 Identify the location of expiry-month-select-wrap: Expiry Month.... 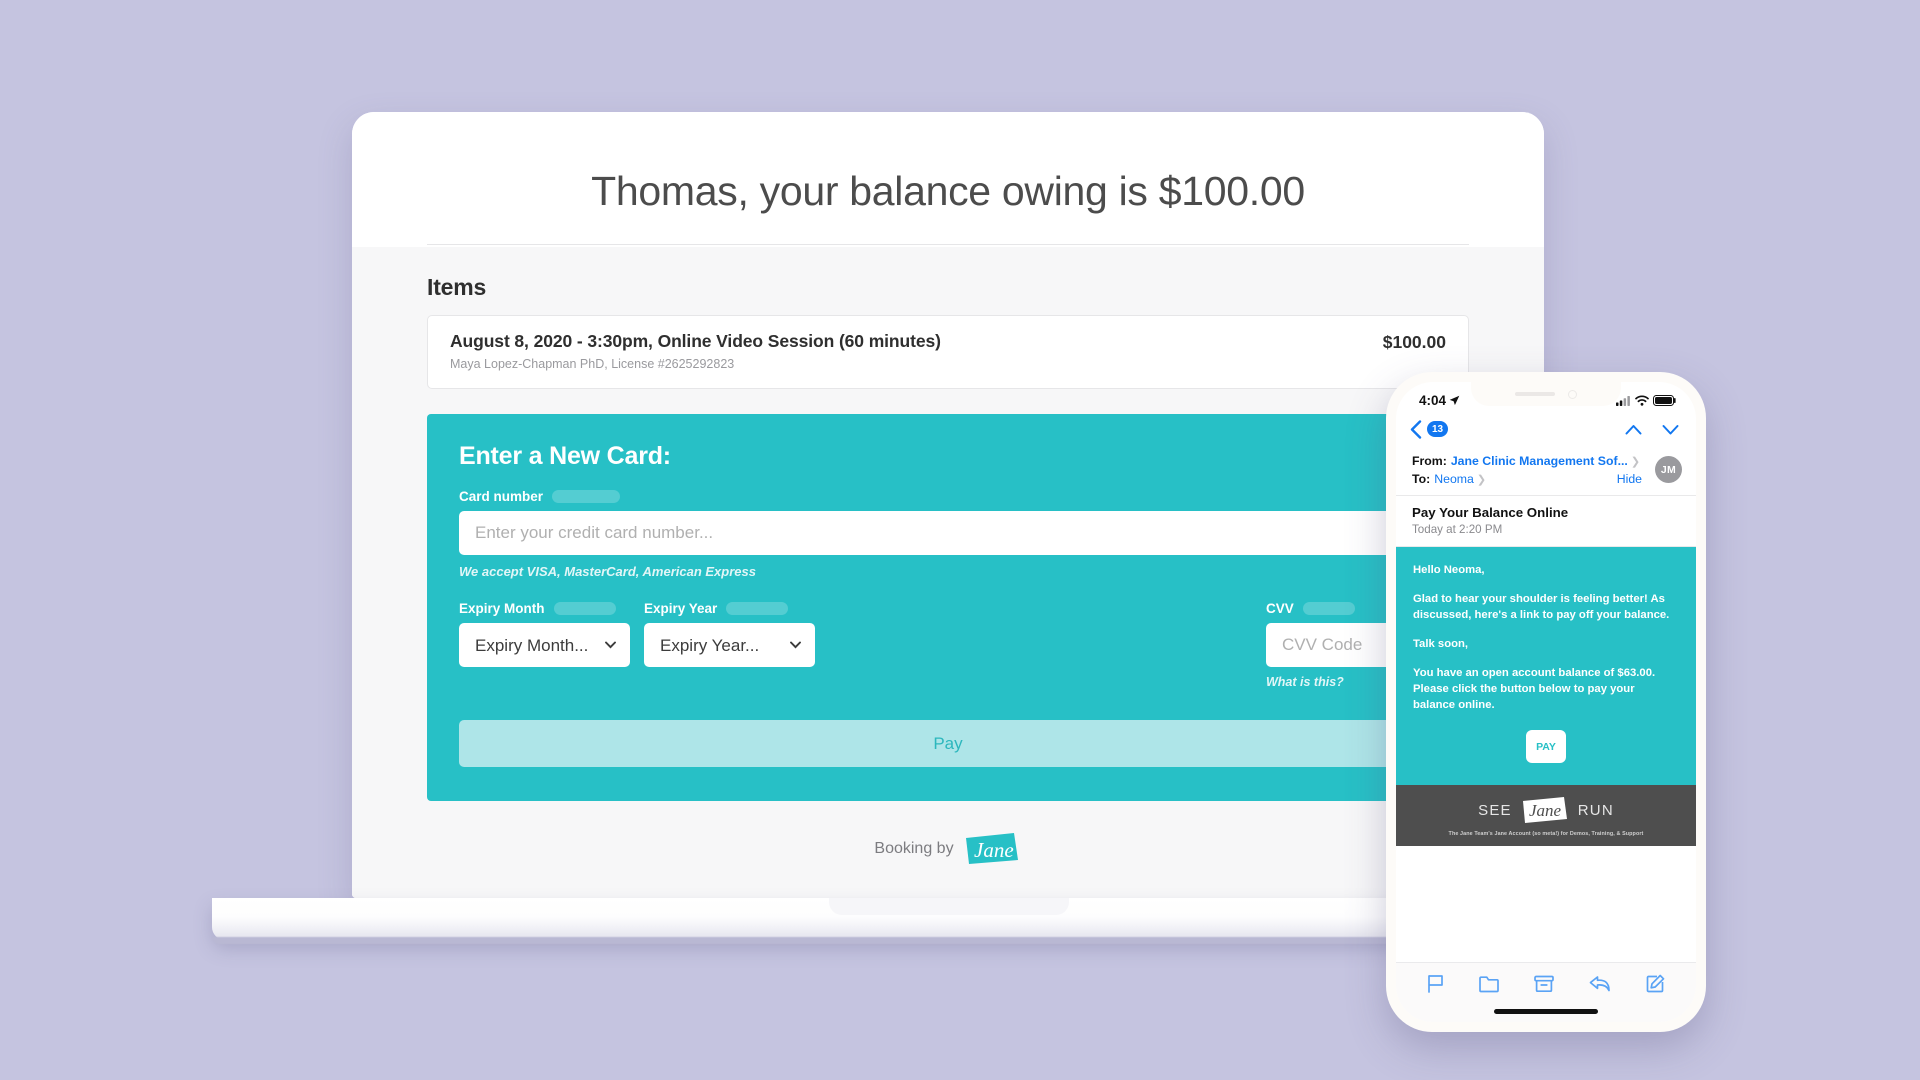
(544, 645).